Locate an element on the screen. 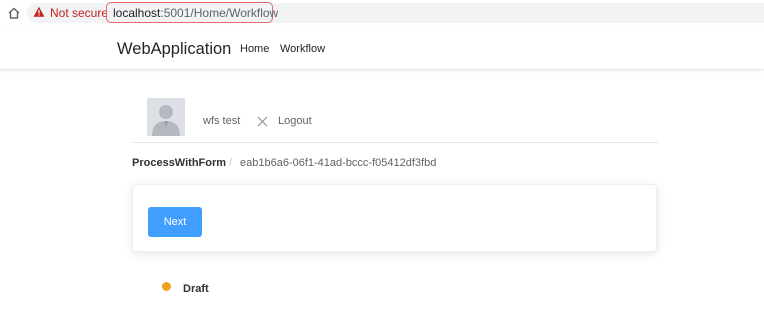  user-avatar-icon is located at coordinates (166, 117).